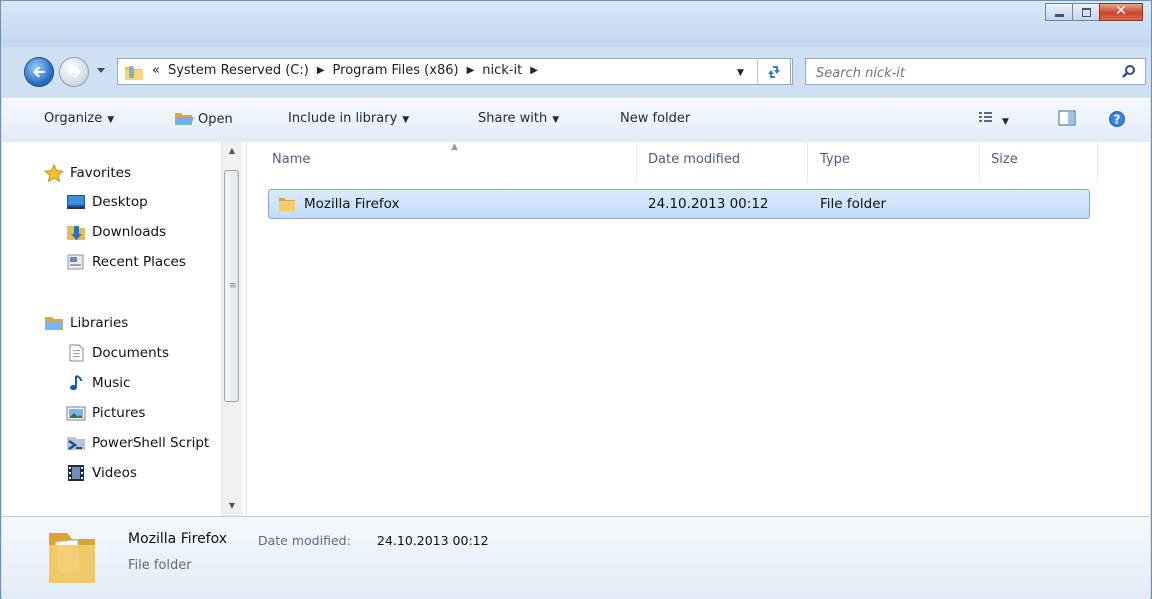  What do you see at coordinates (203, 119) in the screenshot?
I see `open-button: Open` at bounding box center [203, 119].